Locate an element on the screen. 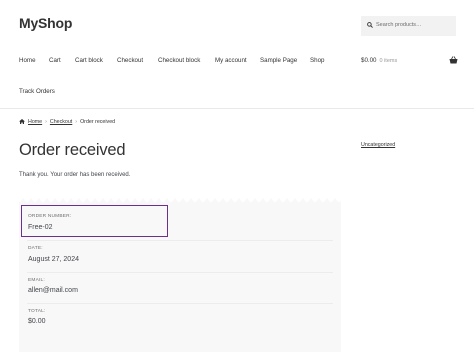 The image size is (474, 352). order-total-value: $0.00 is located at coordinates (37, 321).